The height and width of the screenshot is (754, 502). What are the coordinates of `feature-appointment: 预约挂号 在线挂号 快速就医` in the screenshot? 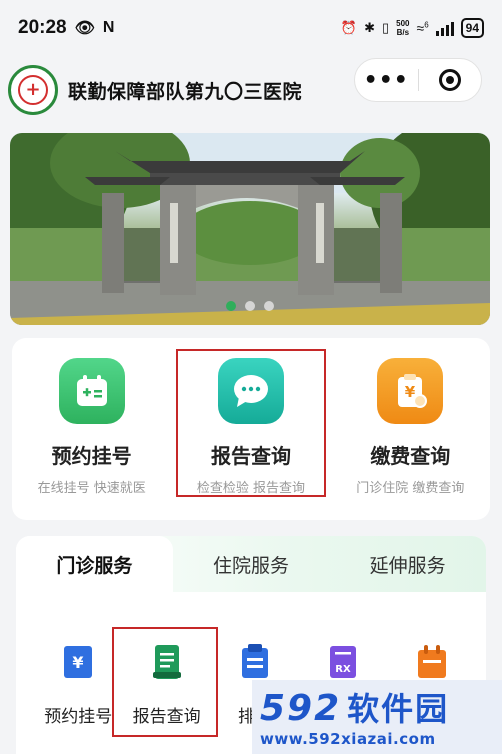 It's located at (92, 427).